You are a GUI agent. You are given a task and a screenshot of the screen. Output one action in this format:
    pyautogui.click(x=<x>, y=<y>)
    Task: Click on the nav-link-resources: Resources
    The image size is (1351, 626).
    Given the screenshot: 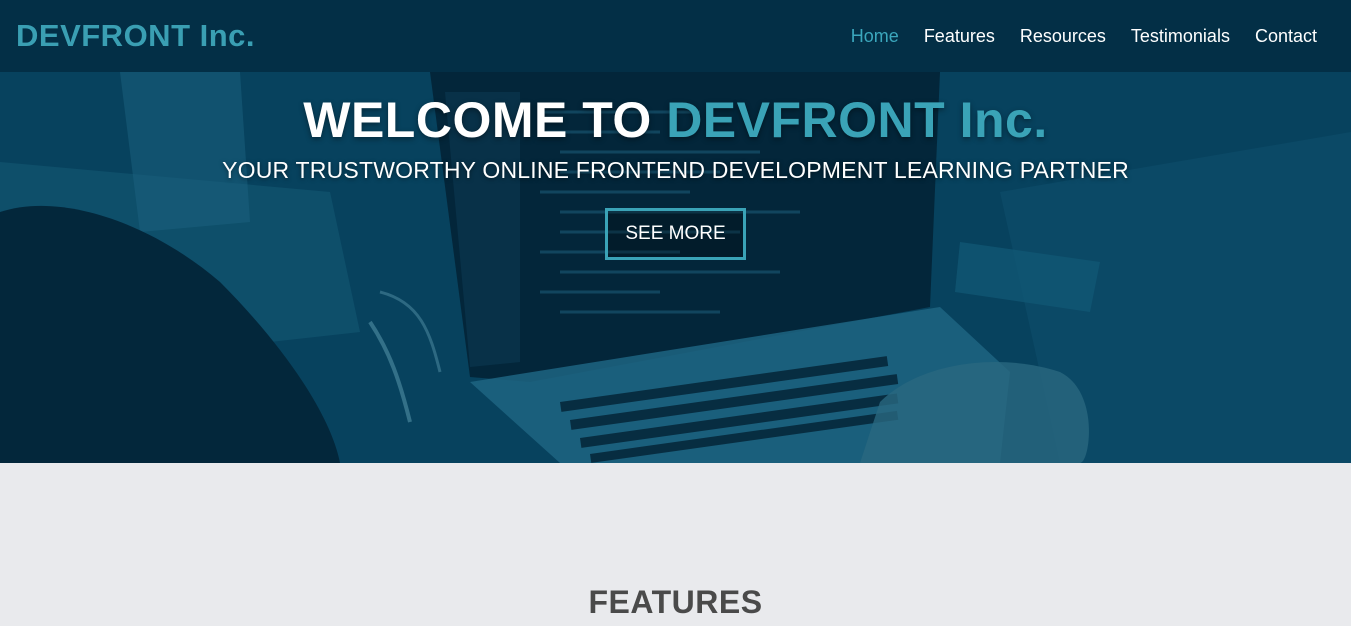 What is the action you would take?
    pyautogui.click(x=1063, y=36)
    